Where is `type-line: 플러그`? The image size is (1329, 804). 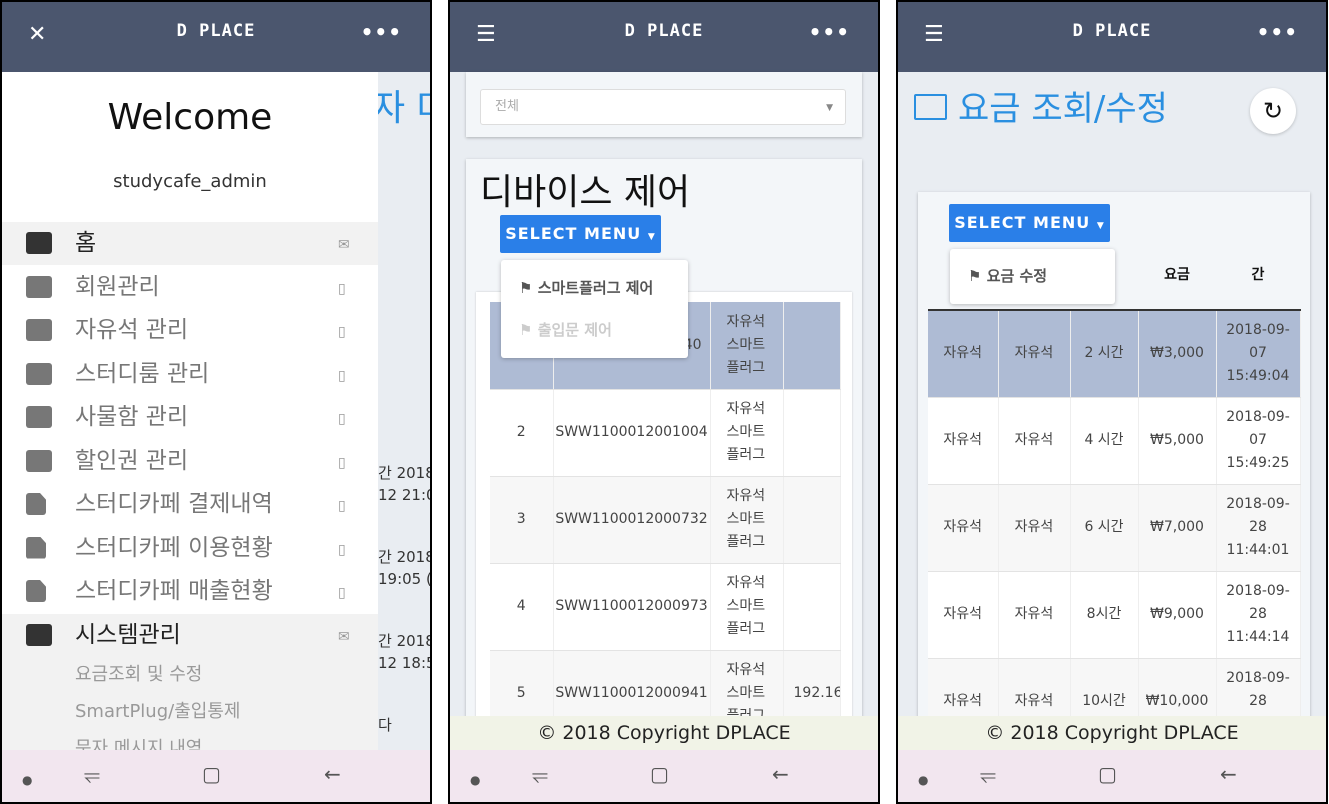 type-line: 플러그 is located at coordinates (746, 629).